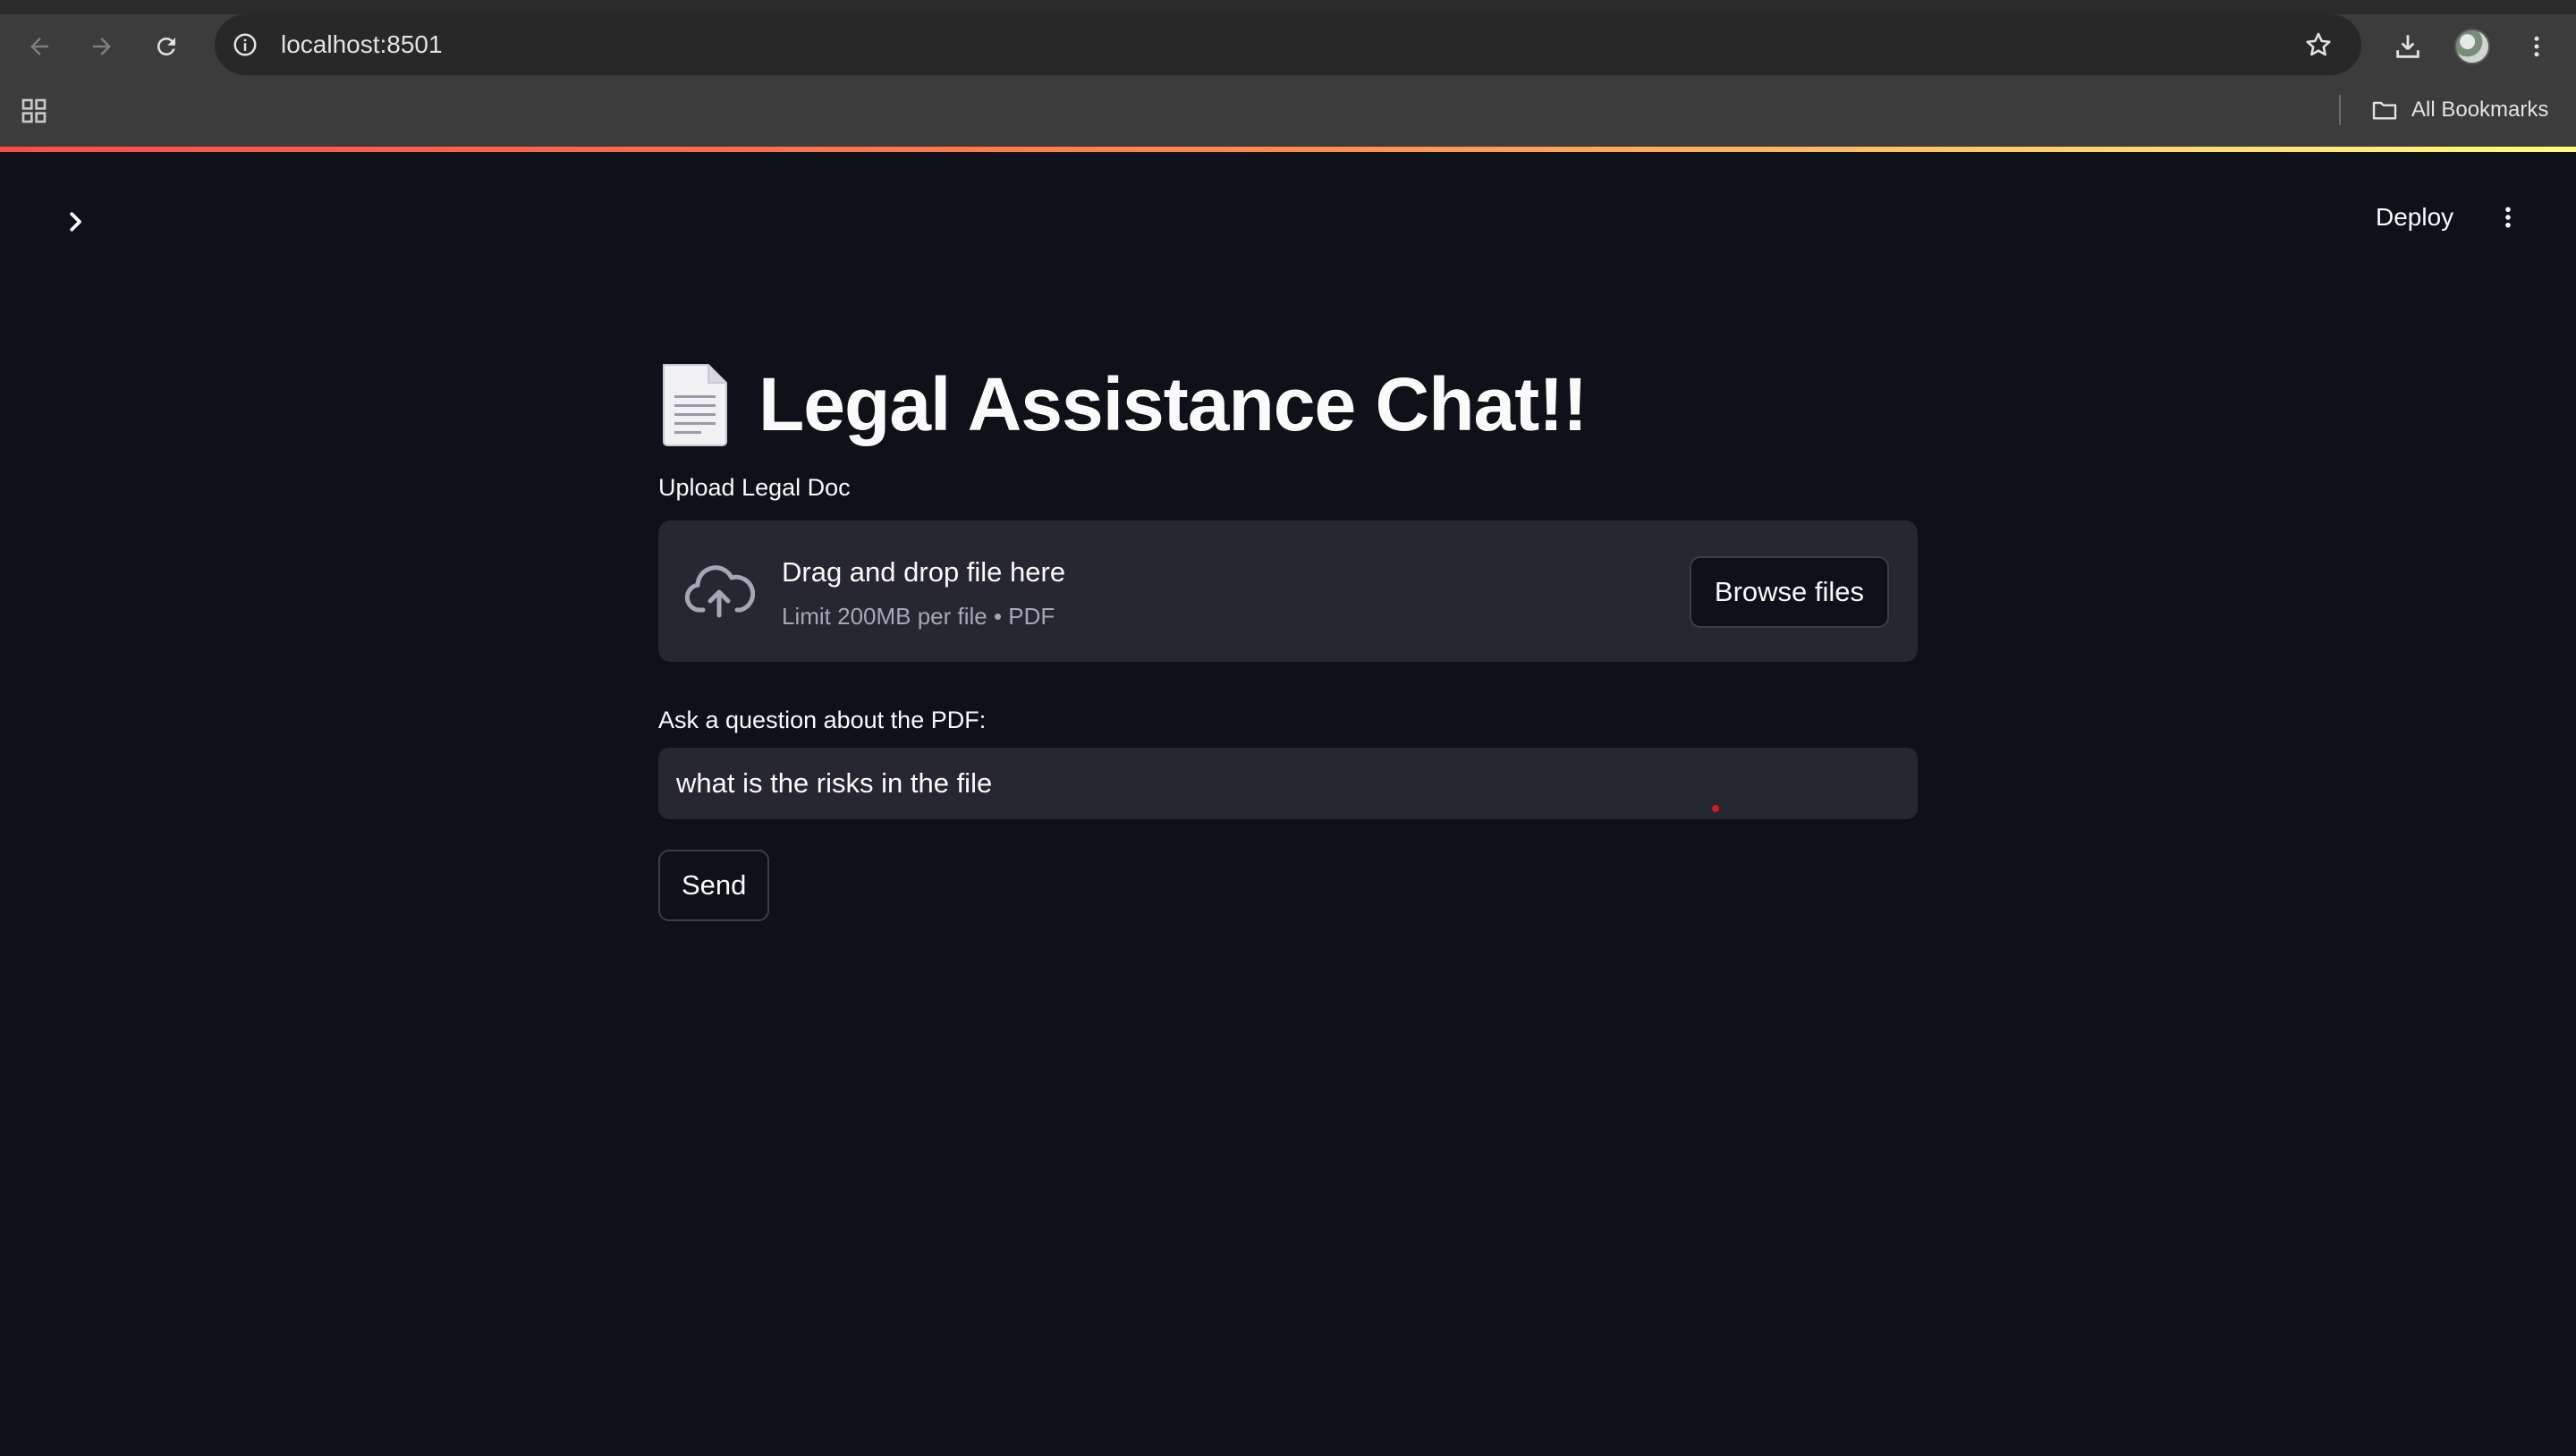  What do you see at coordinates (362, 44) in the screenshot?
I see `url-text: localhost:8501` at bounding box center [362, 44].